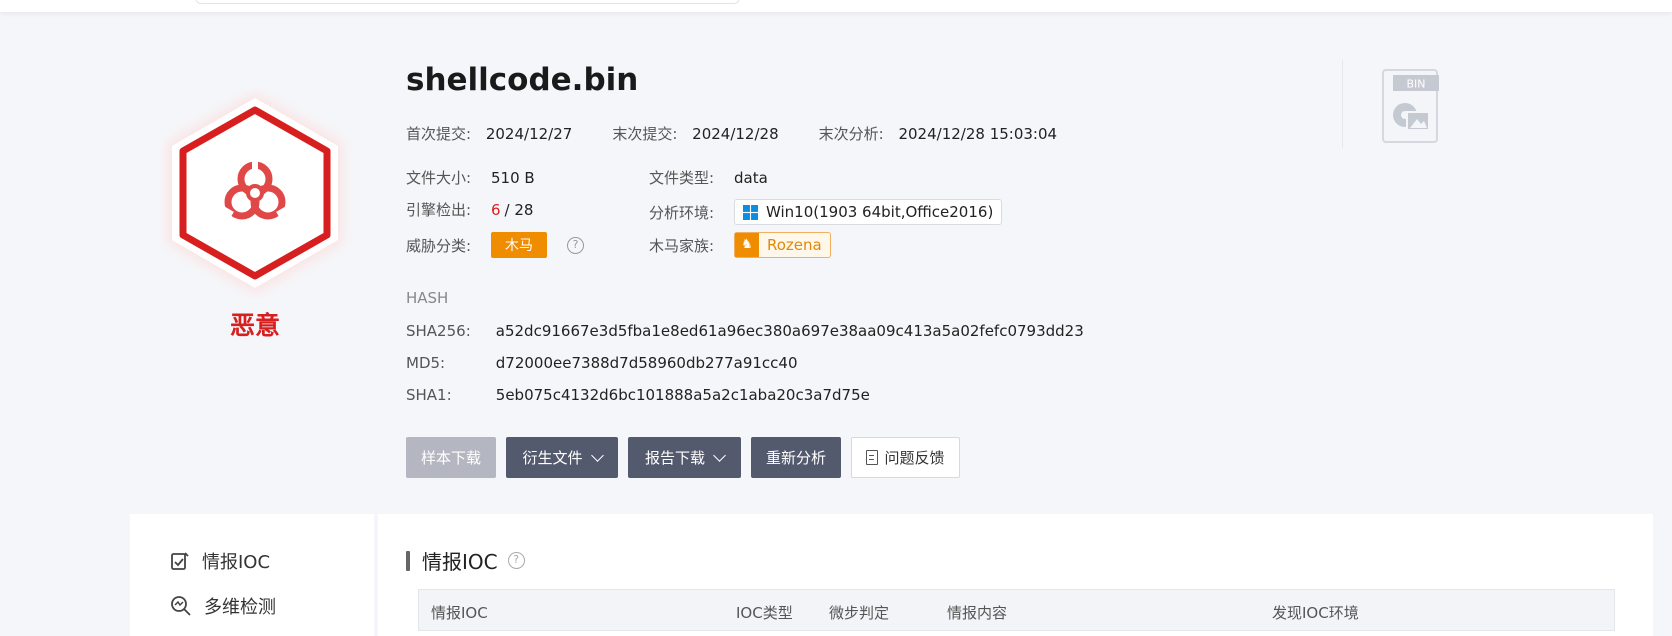  What do you see at coordinates (513, 177) in the screenshot?
I see `file-size-value: 510 B` at bounding box center [513, 177].